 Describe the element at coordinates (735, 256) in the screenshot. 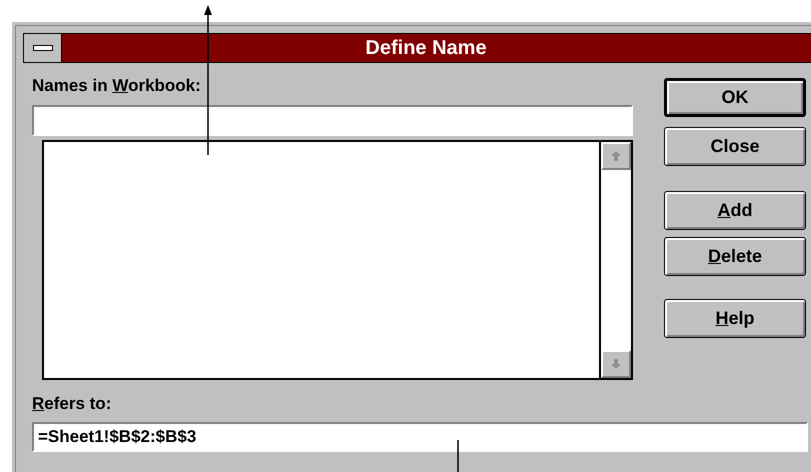

I see `dialog-button: Delete` at that location.